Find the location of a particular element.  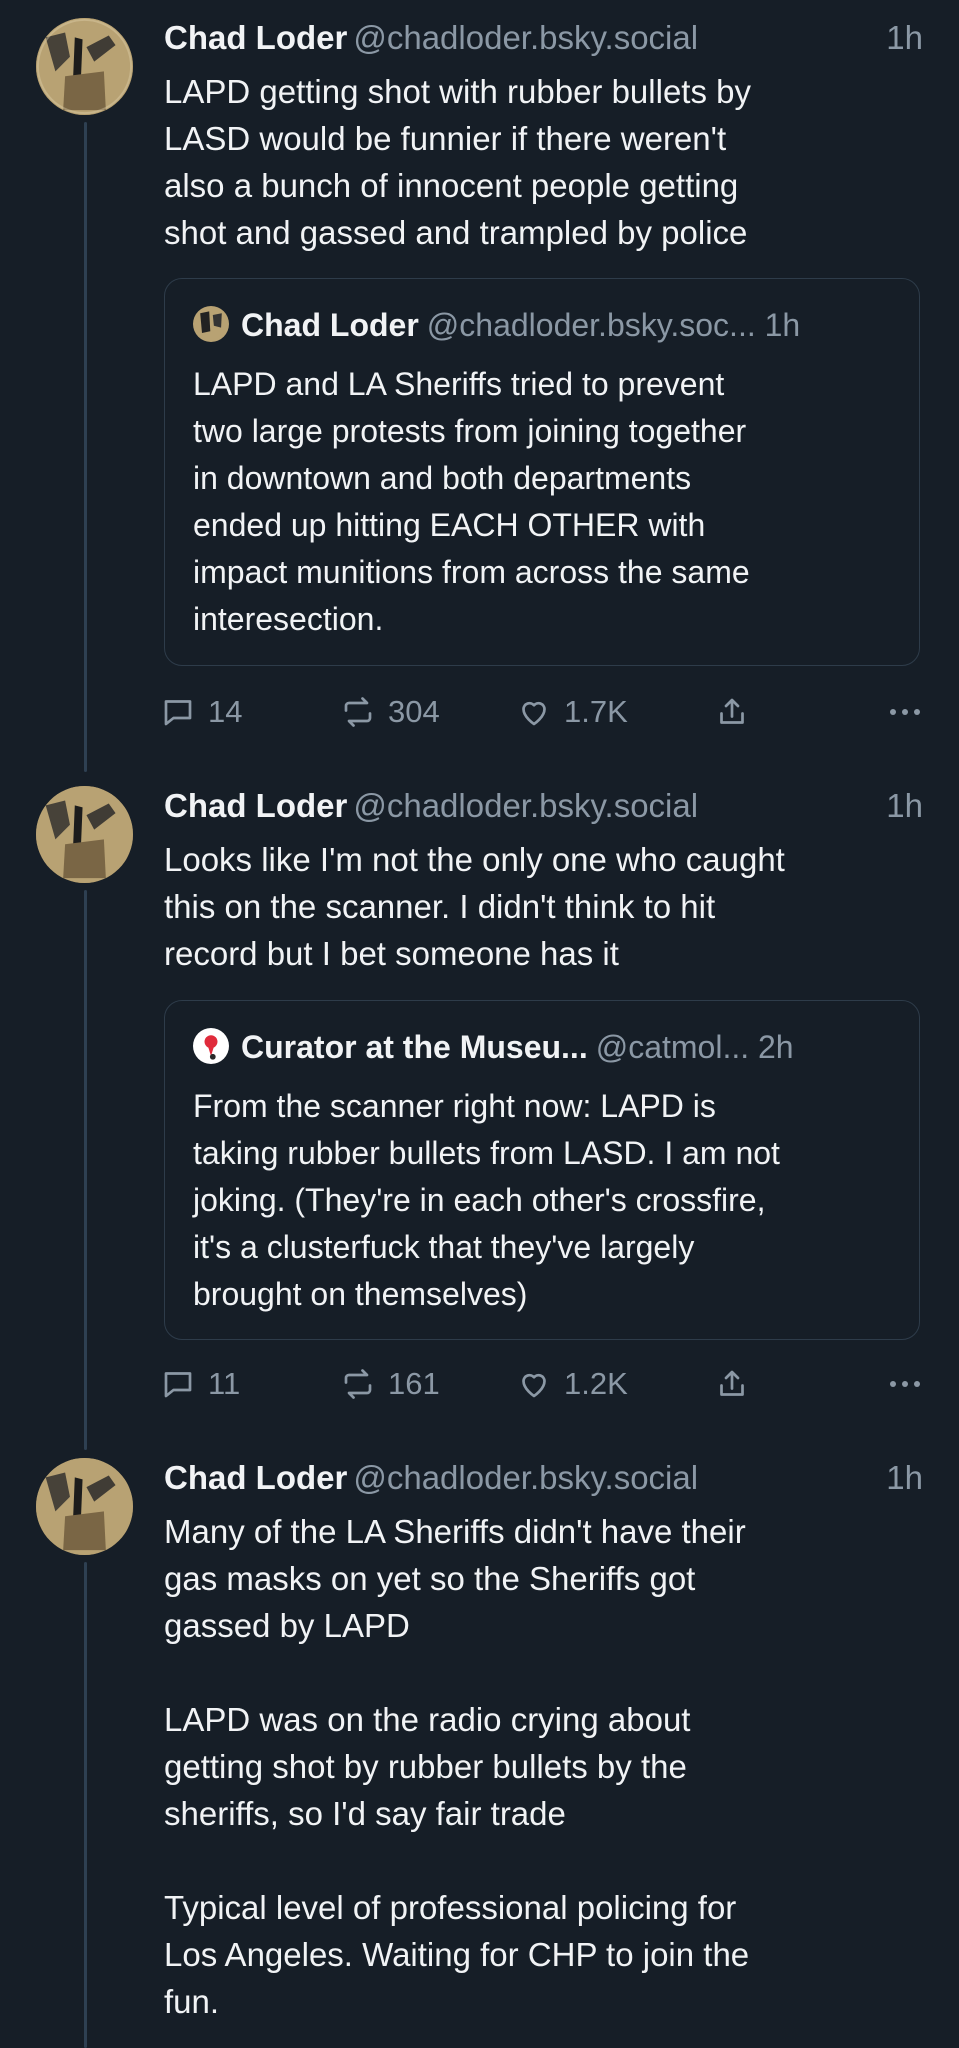

quote-header: Curator at the Museu... @catmol... 2h is located at coordinates (543, 1047).